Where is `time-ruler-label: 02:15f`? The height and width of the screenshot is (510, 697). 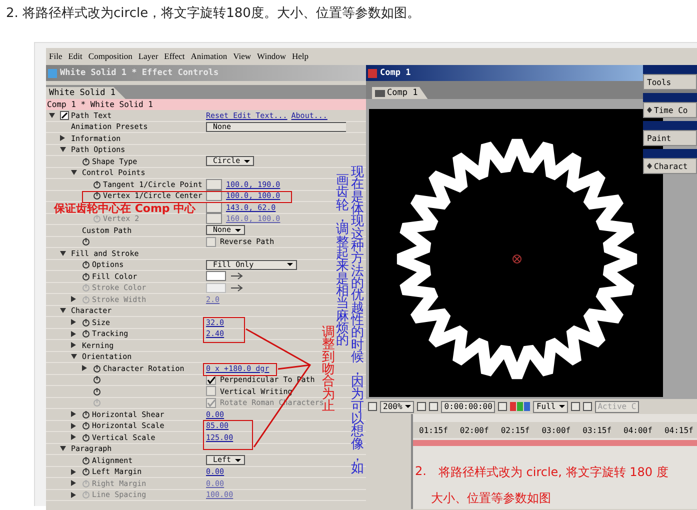 time-ruler-label: 02:15f is located at coordinates (515, 430).